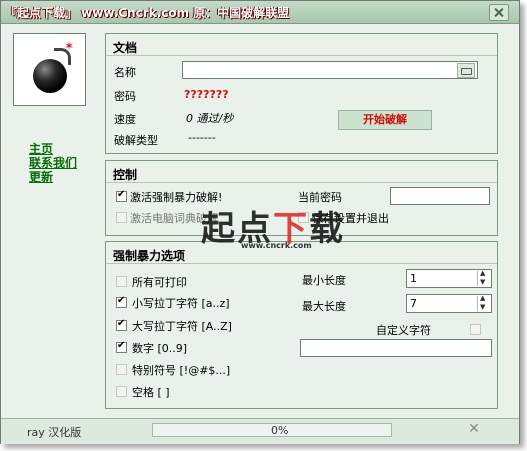 The image size is (527, 451). Describe the element at coordinates (69, 46) in the screenshot. I see `spark-icon: ✶` at that location.